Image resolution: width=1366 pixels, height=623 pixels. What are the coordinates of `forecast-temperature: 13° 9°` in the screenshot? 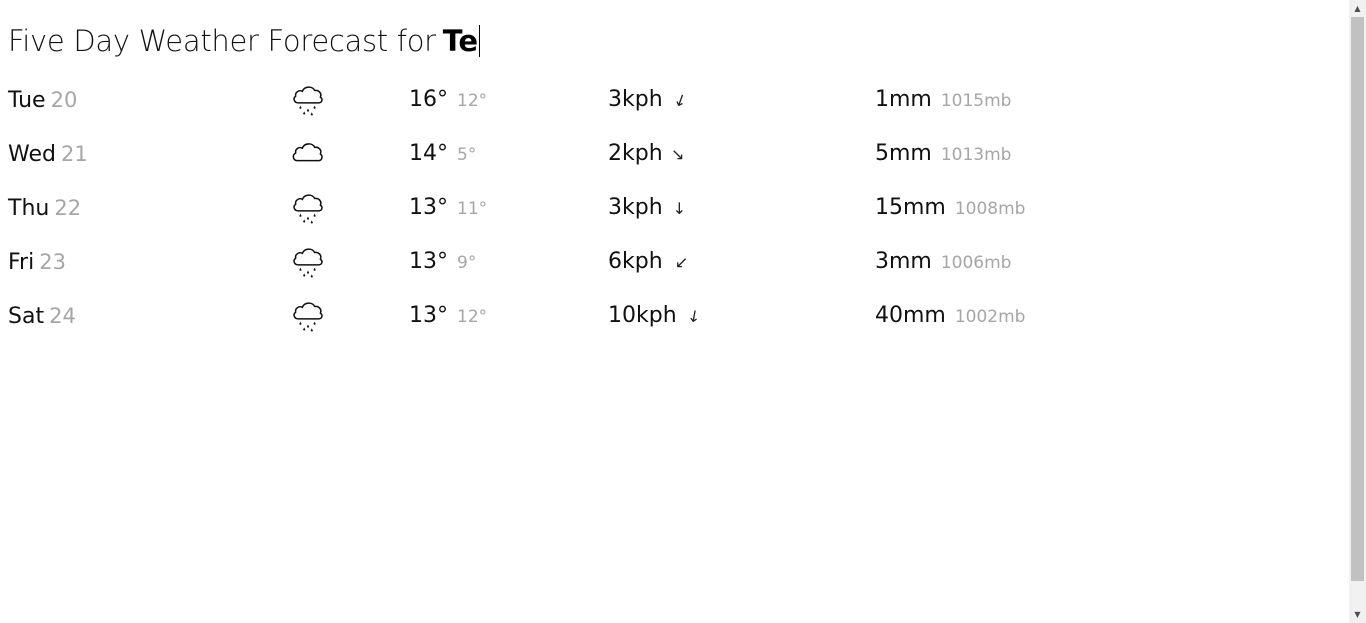 It's located at (442, 262).